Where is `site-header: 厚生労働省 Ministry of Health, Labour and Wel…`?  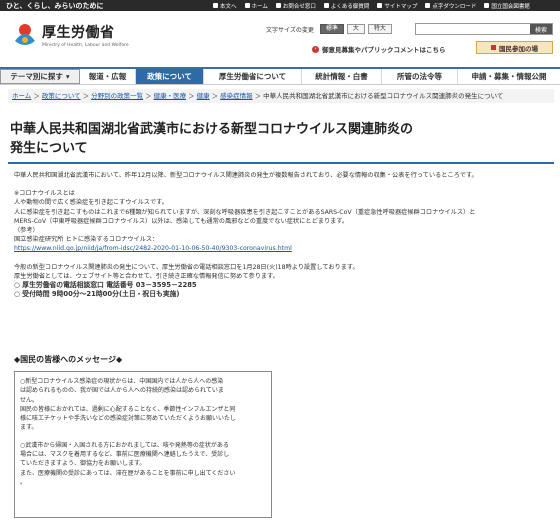 site-header: 厚生労働省 Ministry of Health, Labour and Wel… is located at coordinates (280, 38).